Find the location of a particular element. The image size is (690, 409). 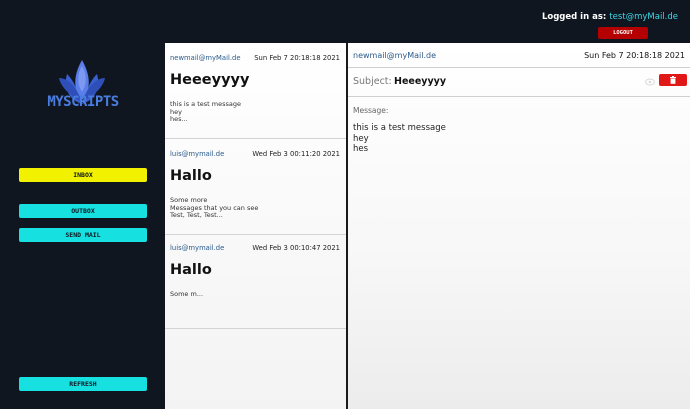

message-line: hey is located at coordinates (361, 138).